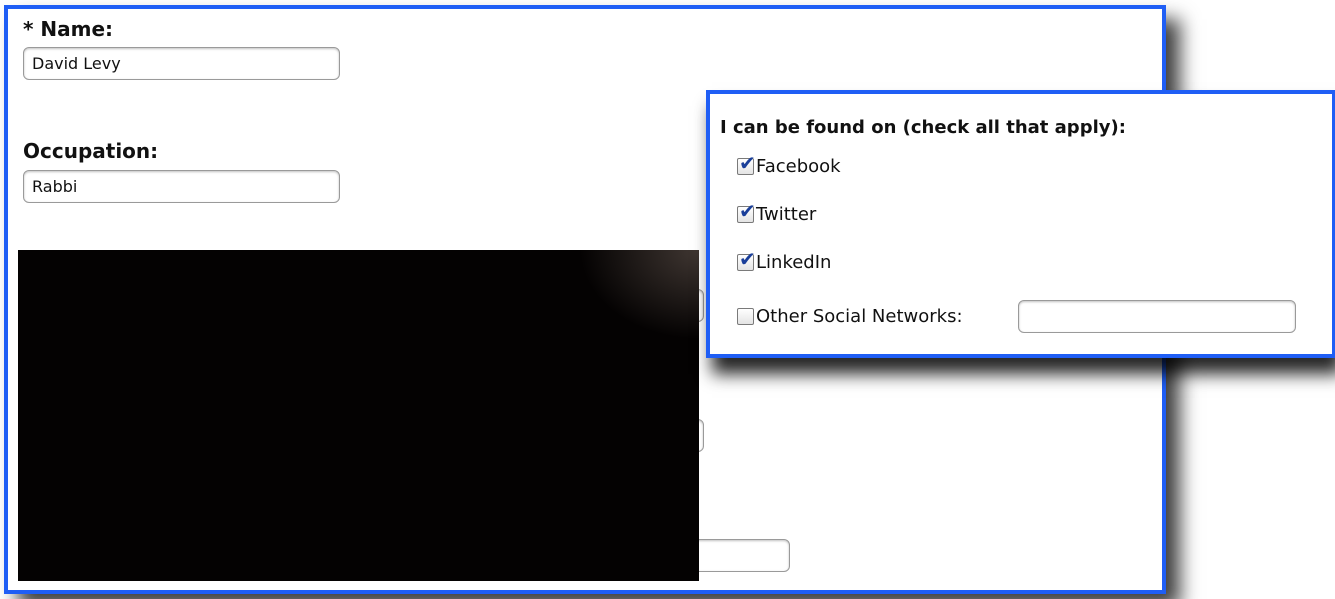 The width and height of the screenshot is (1335, 599). I want to click on other-networks-input, so click(1157, 316).